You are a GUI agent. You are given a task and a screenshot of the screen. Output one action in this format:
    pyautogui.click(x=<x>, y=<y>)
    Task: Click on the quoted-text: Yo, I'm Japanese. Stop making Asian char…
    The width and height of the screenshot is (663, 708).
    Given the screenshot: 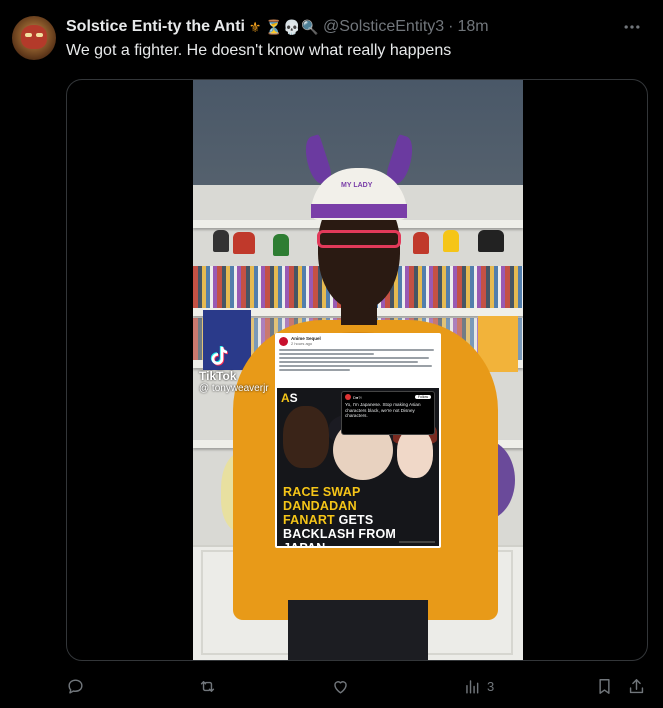 What is the action you would take?
    pyautogui.click(x=383, y=410)
    